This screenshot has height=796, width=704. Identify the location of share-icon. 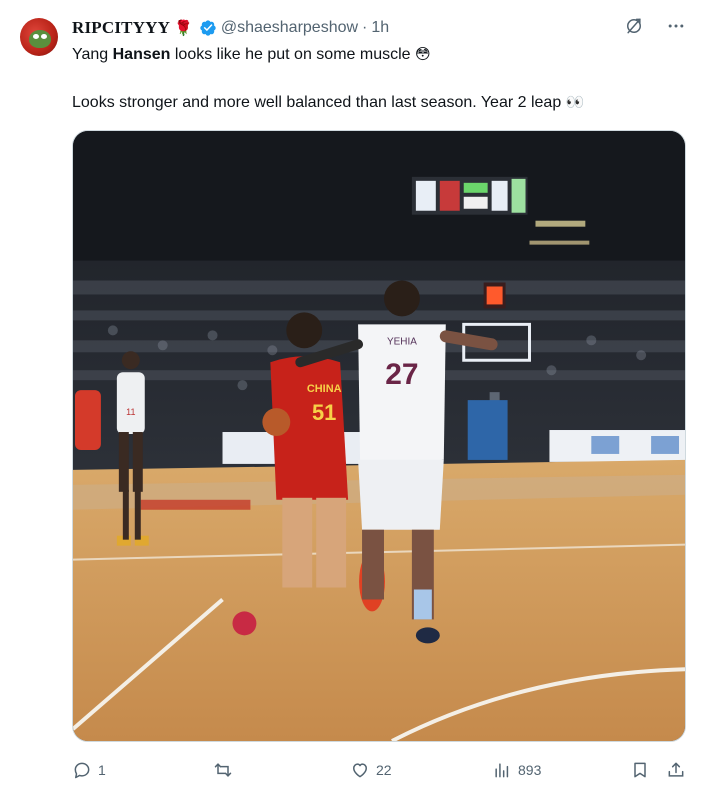
(676, 769).